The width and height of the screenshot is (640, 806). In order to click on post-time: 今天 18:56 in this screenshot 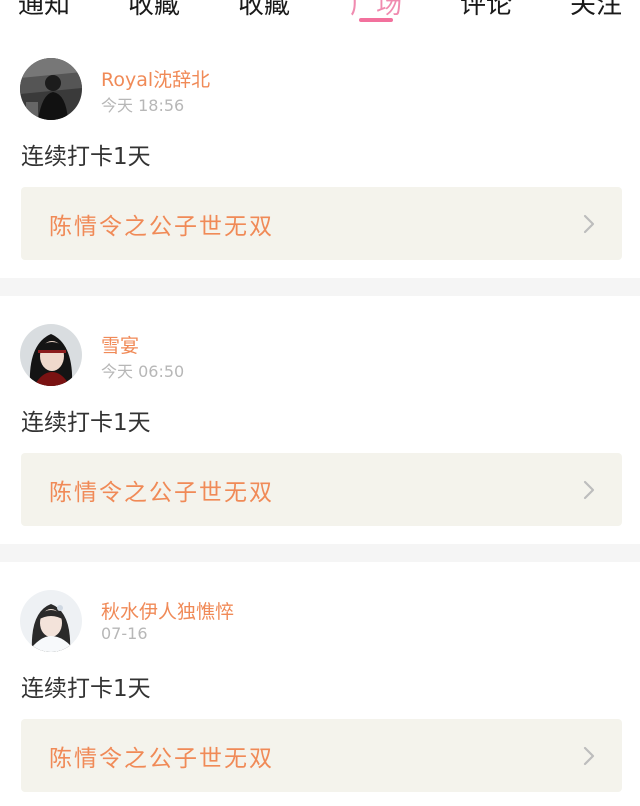, I will do `click(143, 105)`.